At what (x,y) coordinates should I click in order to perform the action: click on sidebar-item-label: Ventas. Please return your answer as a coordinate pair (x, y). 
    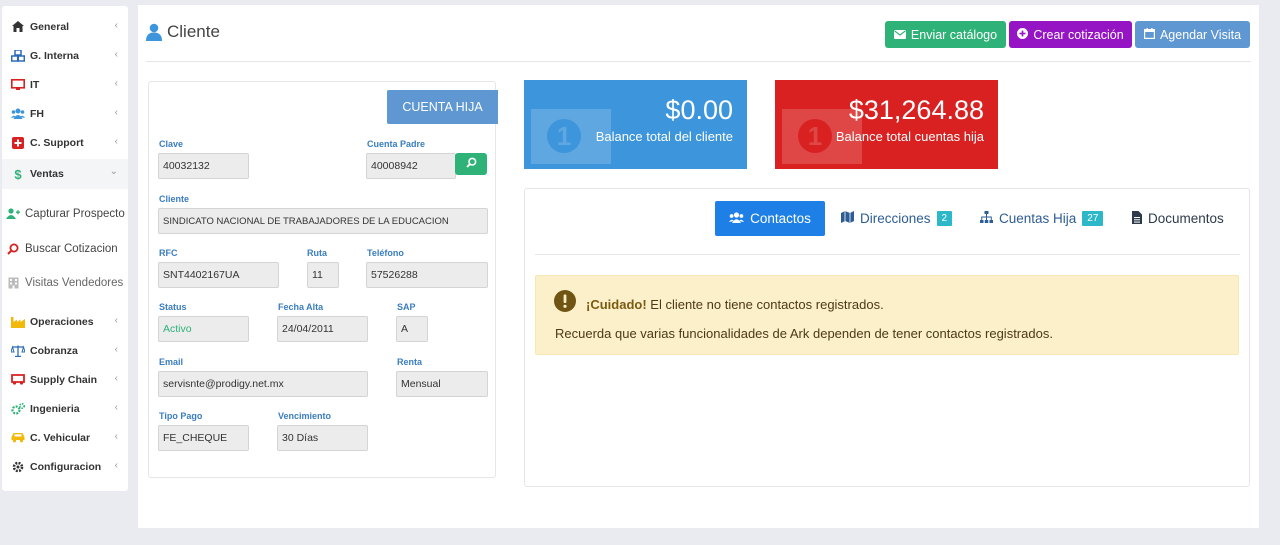
    Looking at the image, I should click on (47, 174).